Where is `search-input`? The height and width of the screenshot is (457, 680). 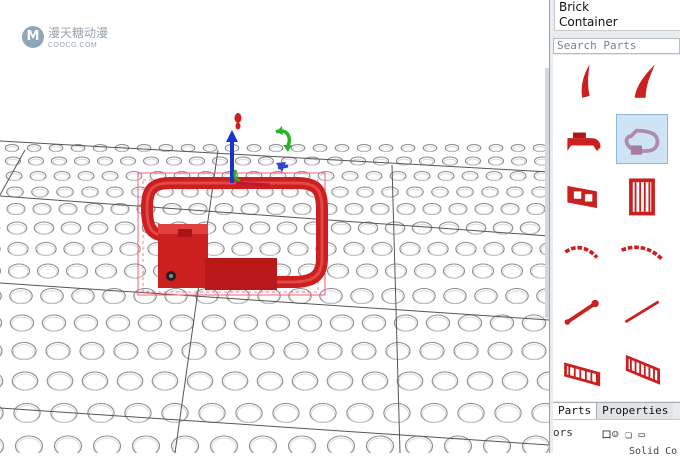 search-input is located at coordinates (616, 46).